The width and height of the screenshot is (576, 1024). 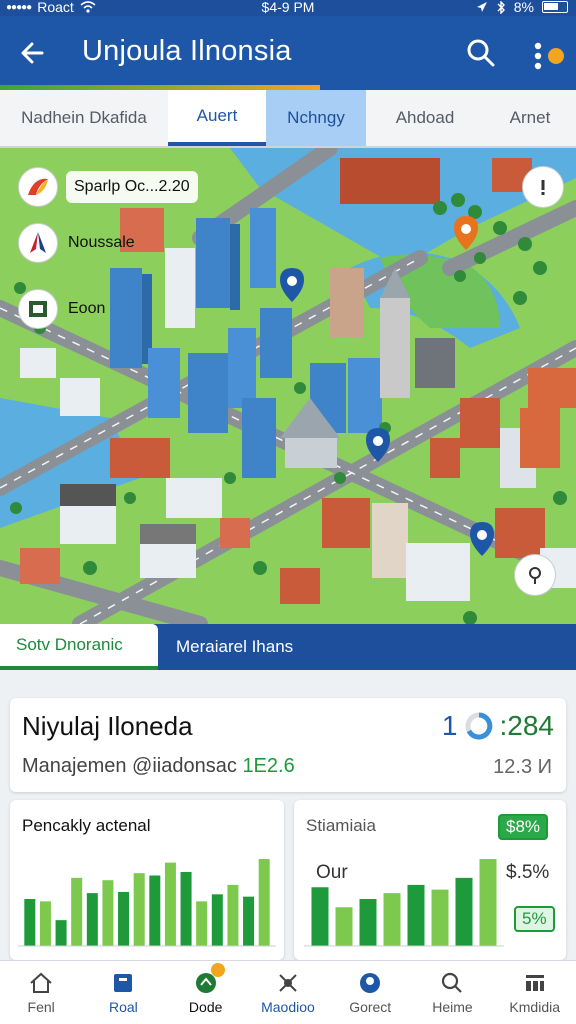 I want to click on poi-card-3: Eoon, so click(x=65, y=309).